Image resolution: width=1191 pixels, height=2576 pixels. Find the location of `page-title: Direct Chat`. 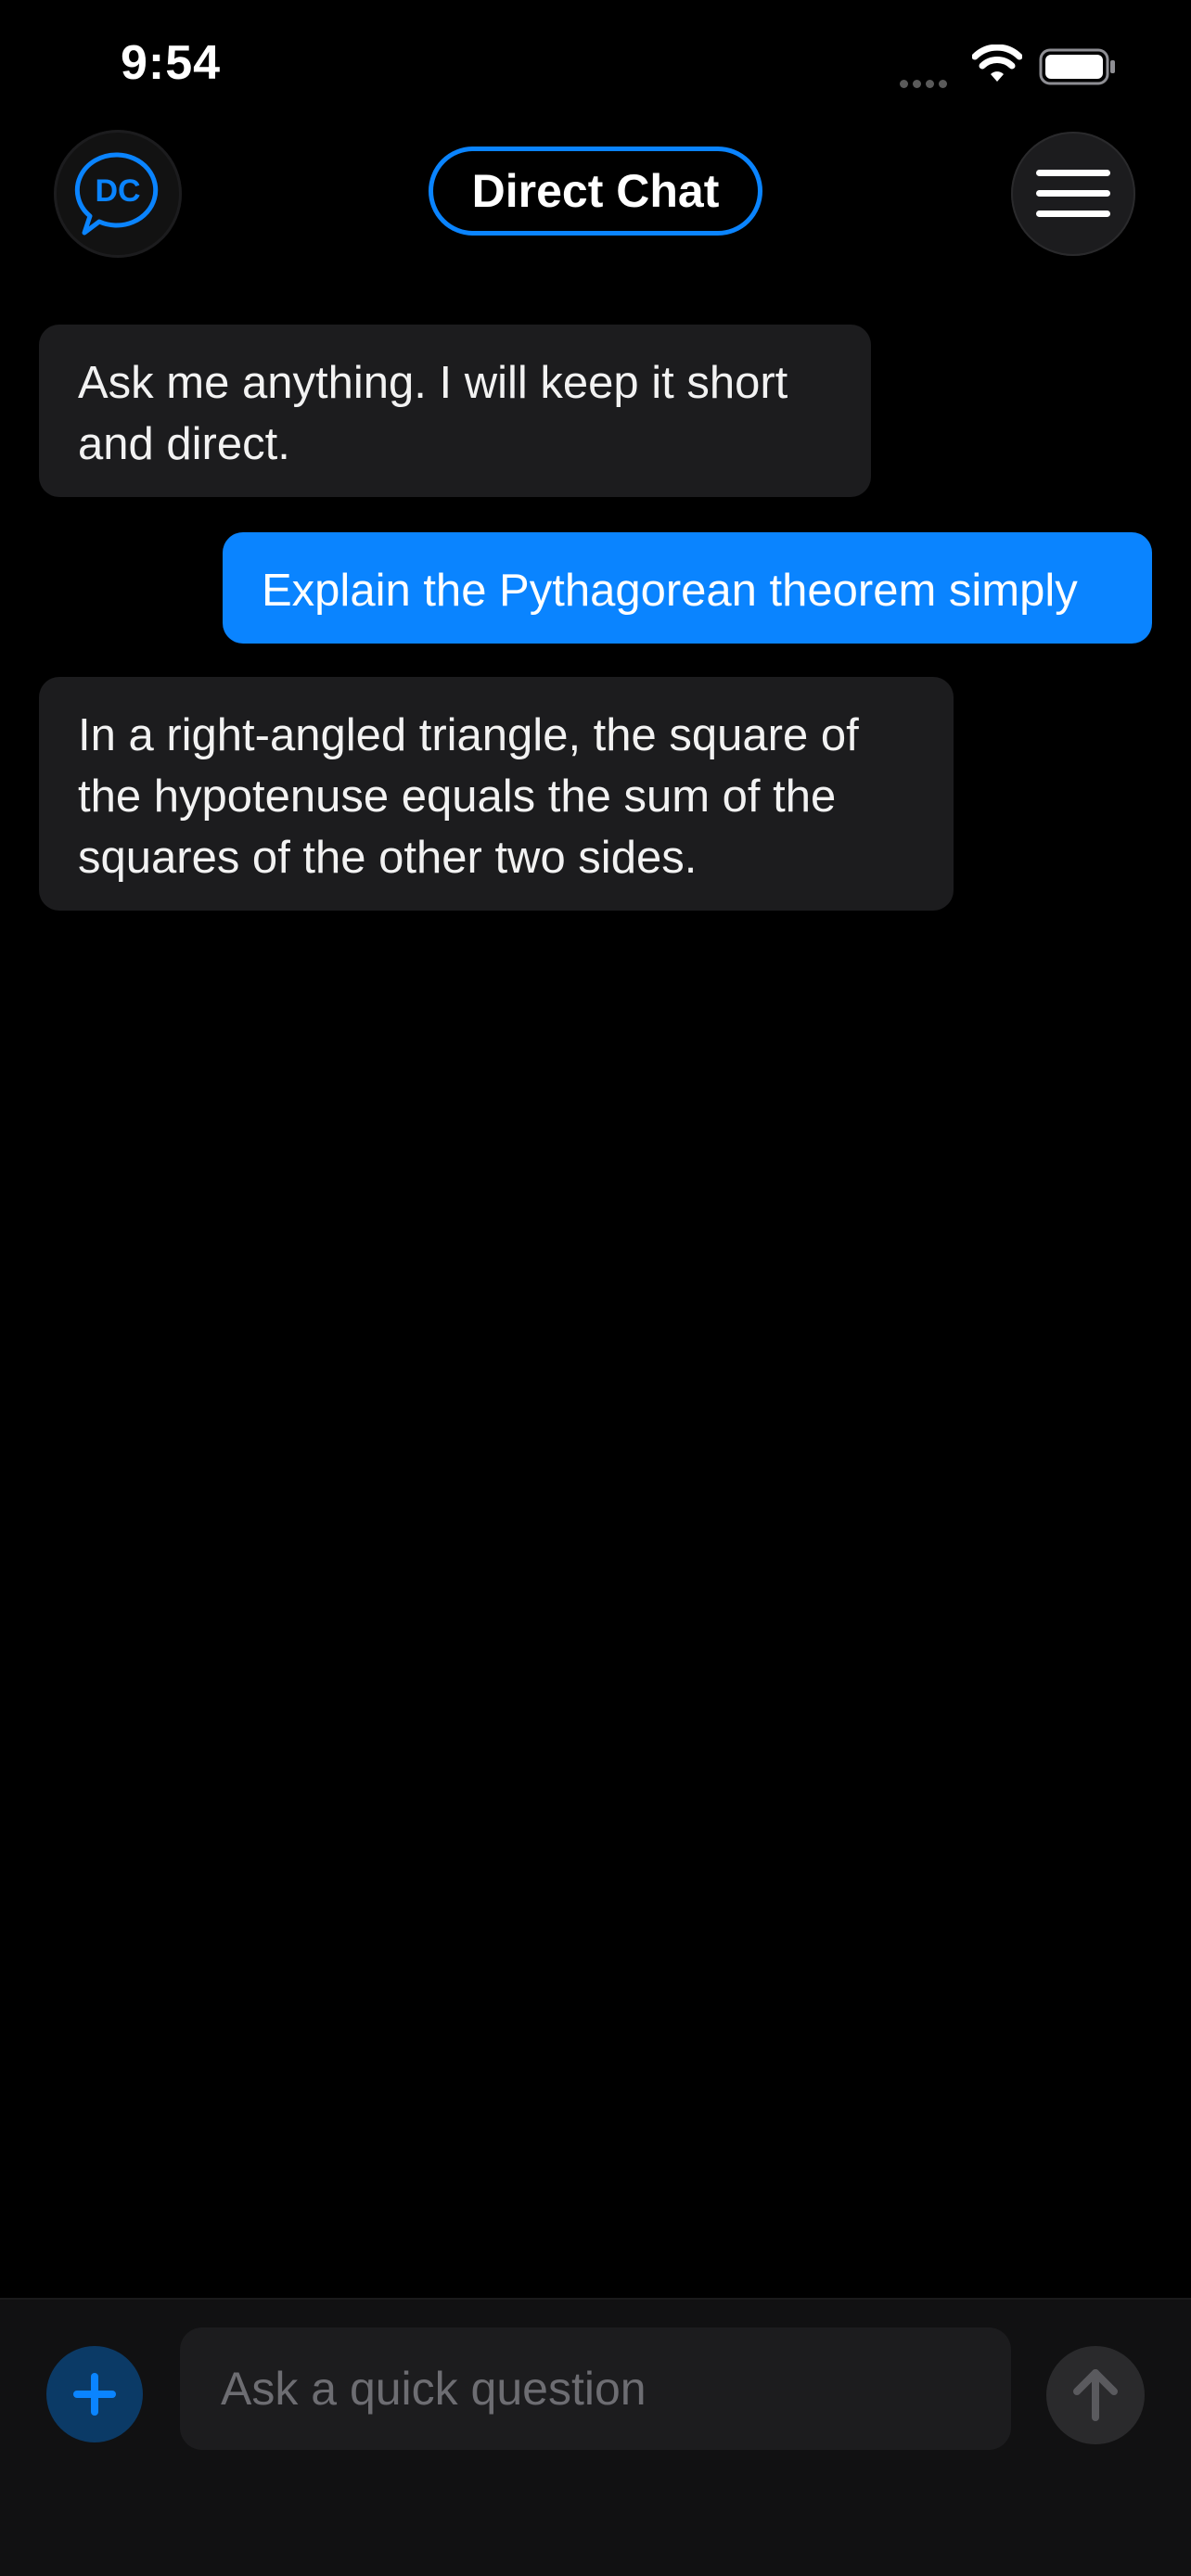

page-title: Direct Chat is located at coordinates (595, 191).